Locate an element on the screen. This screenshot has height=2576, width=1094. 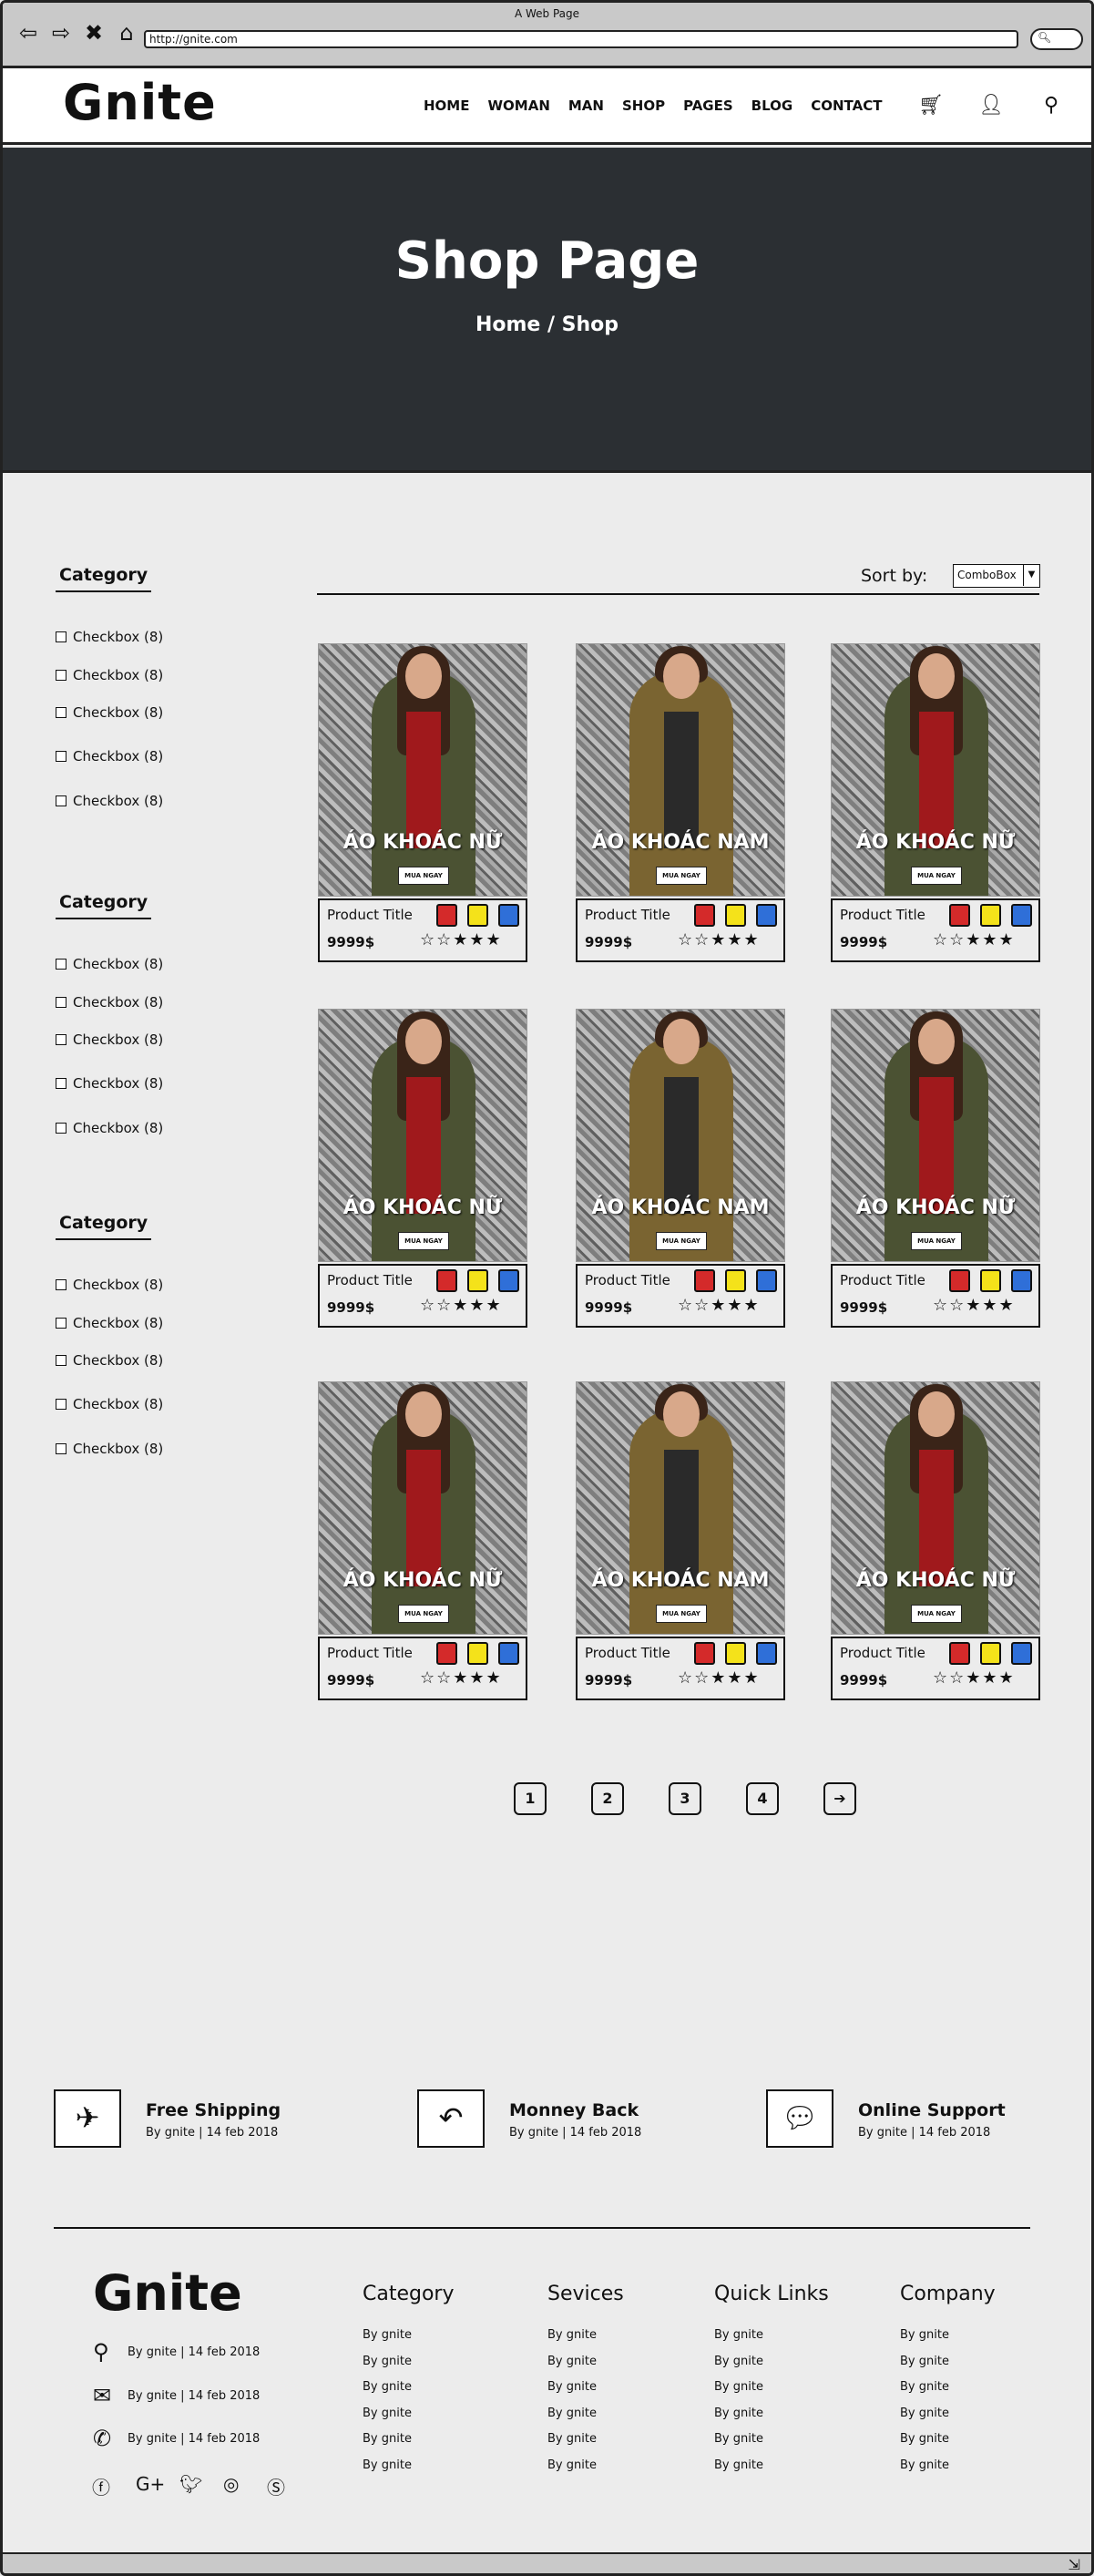
browser-search: 🔍︎ is located at coordinates (1056, 39).